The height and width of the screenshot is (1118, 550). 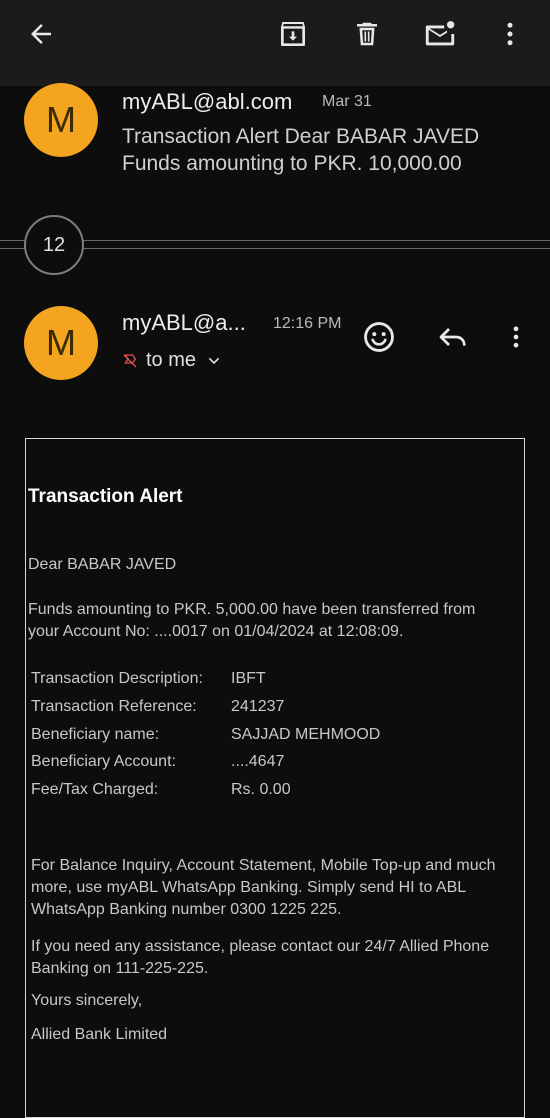 I want to click on collapsed-count: 12, so click(x=54, y=244).